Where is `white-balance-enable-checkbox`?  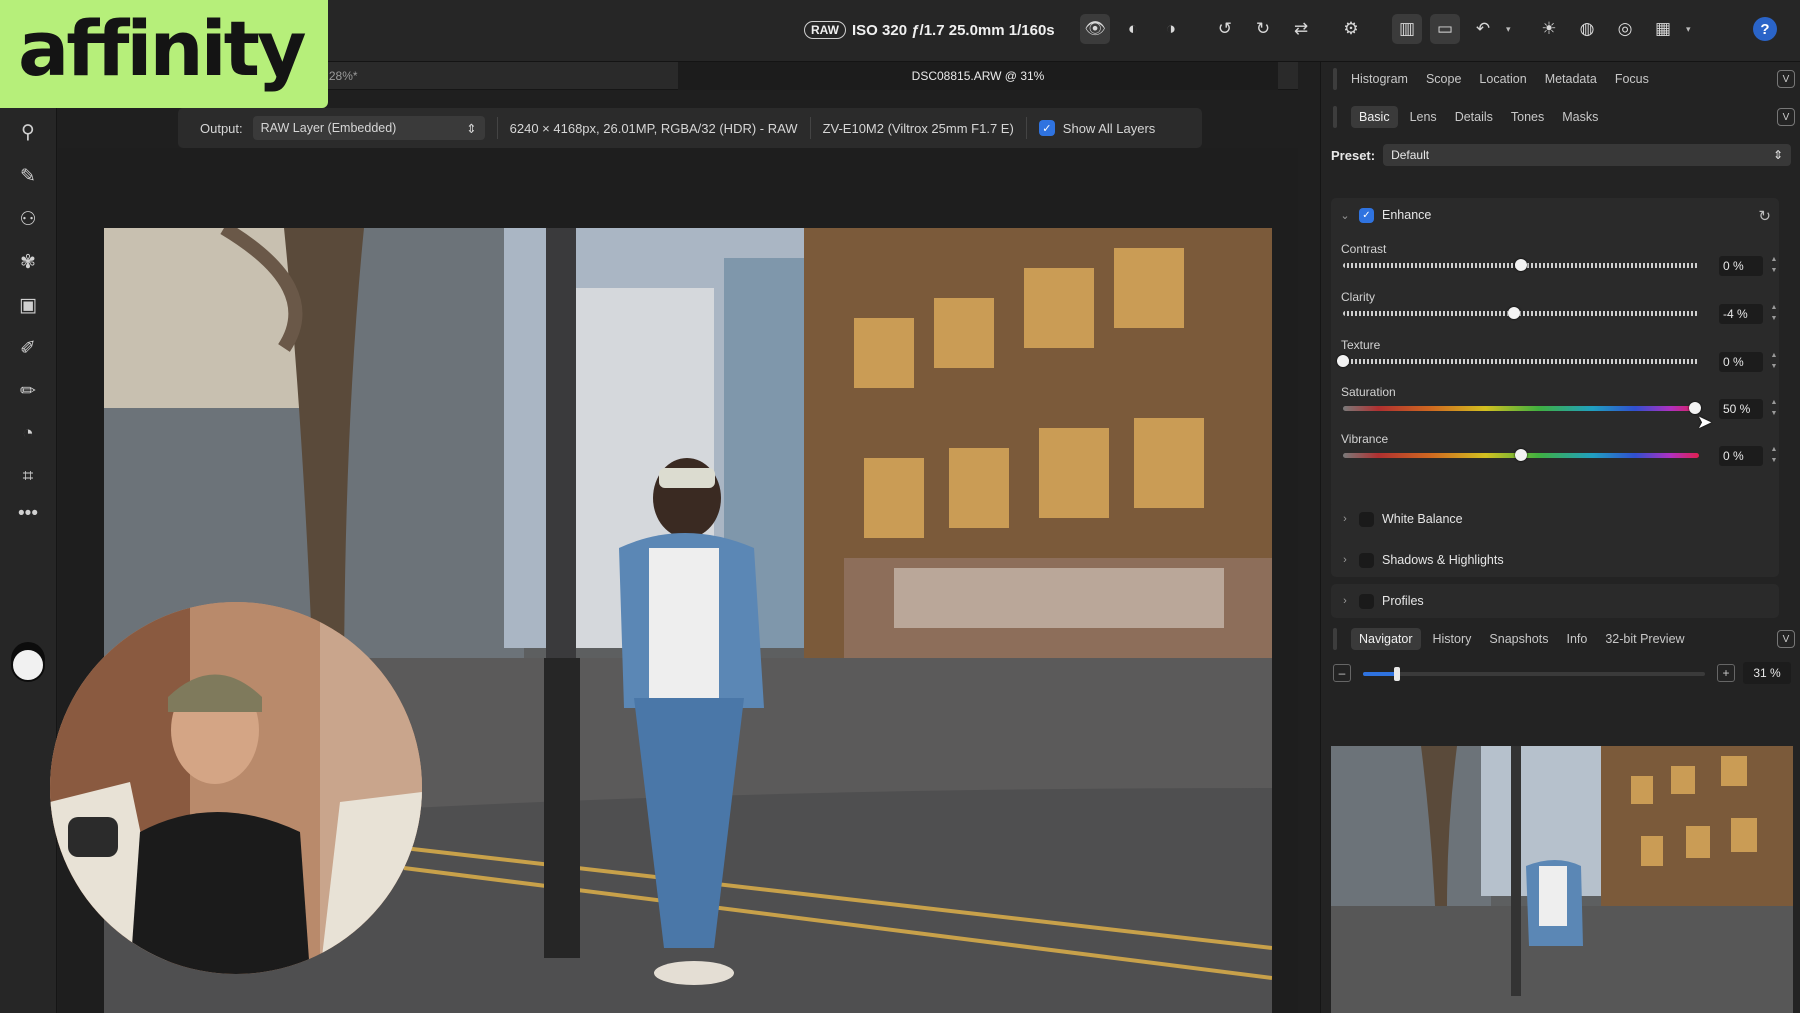 white-balance-enable-checkbox is located at coordinates (1366, 519).